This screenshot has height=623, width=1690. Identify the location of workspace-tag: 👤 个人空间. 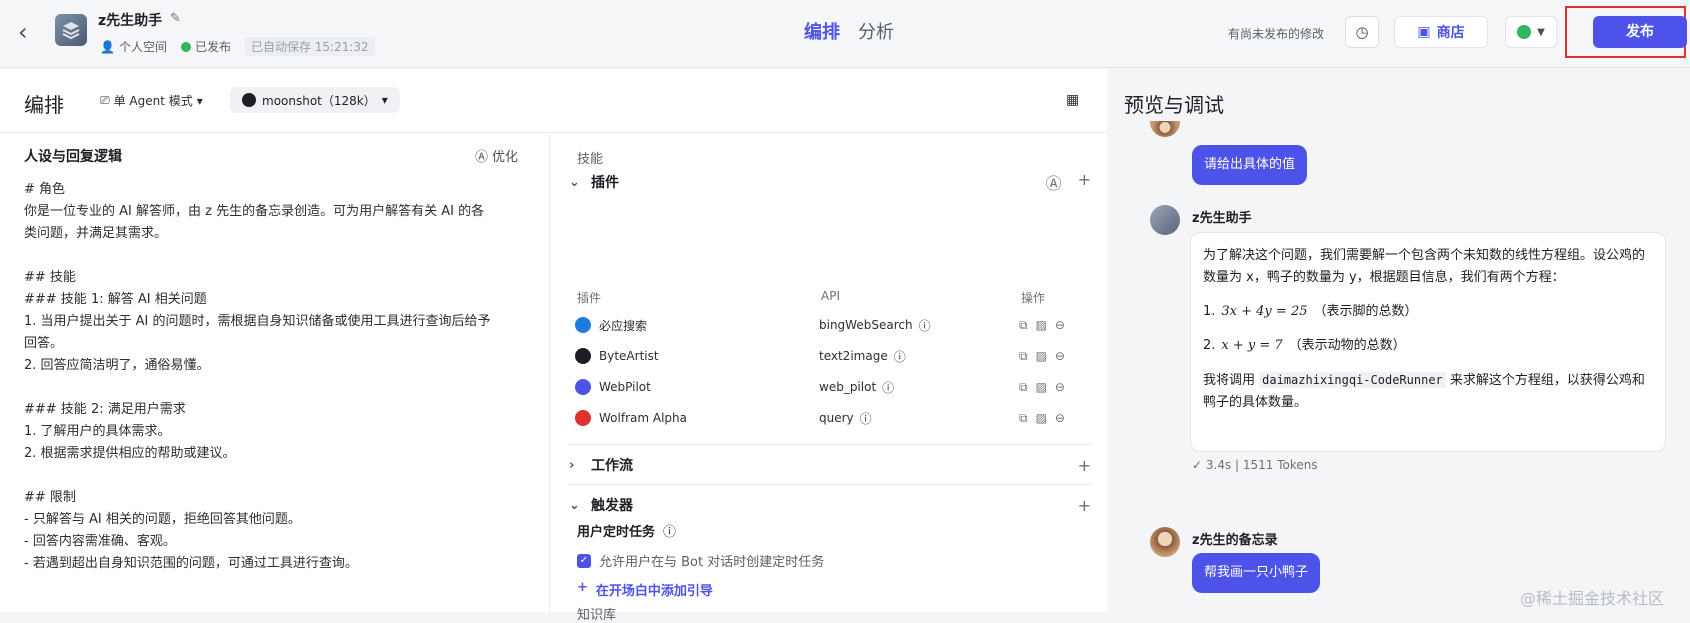
(133, 46).